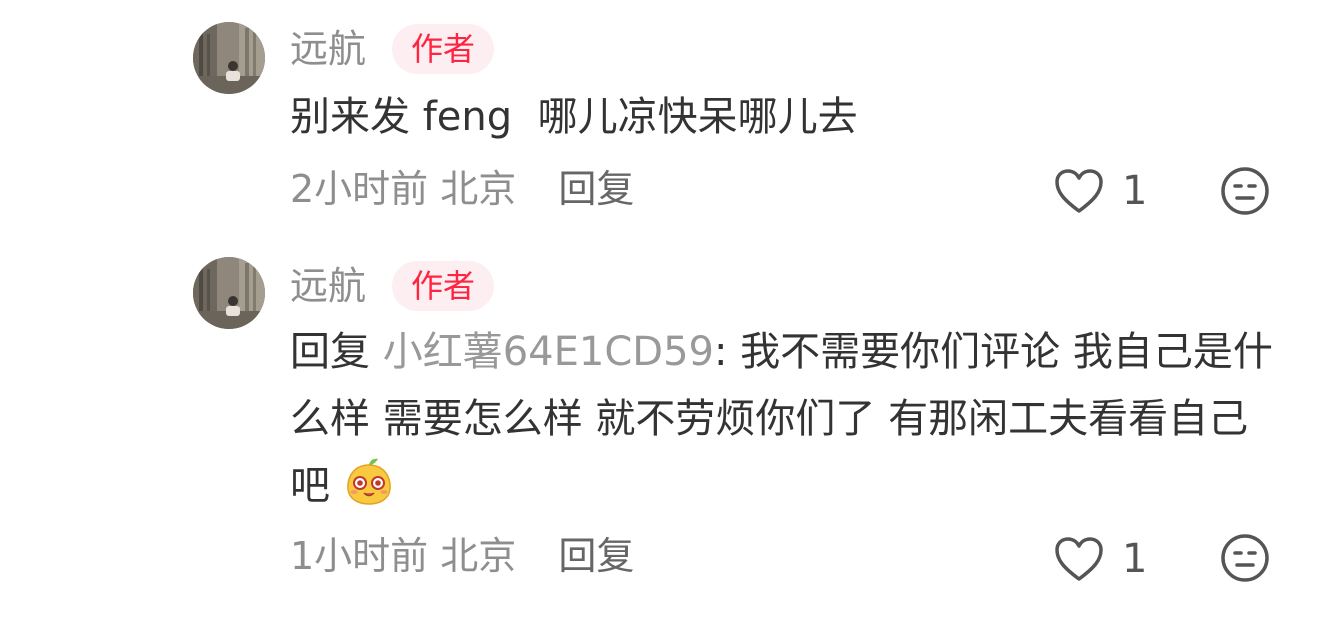 Image resolution: width=1320 pixels, height=622 pixels. What do you see at coordinates (330, 352) in the screenshot?
I see `reply-prefix: 回复` at bounding box center [330, 352].